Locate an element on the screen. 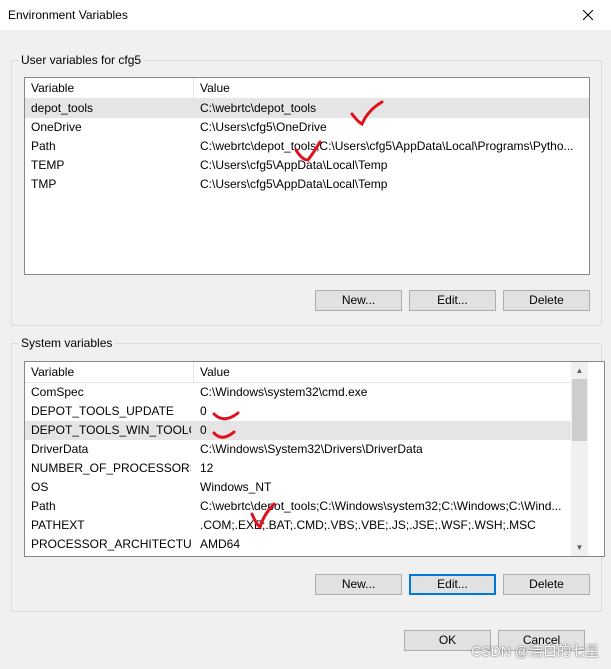  variable-name: DEPOT_TOOLS_UPDATE is located at coordinates (102, 411).